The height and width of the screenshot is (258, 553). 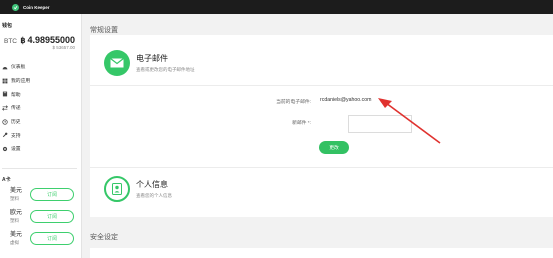 I want to click on notification-currency: 欧元, so click(x=16, y=213).